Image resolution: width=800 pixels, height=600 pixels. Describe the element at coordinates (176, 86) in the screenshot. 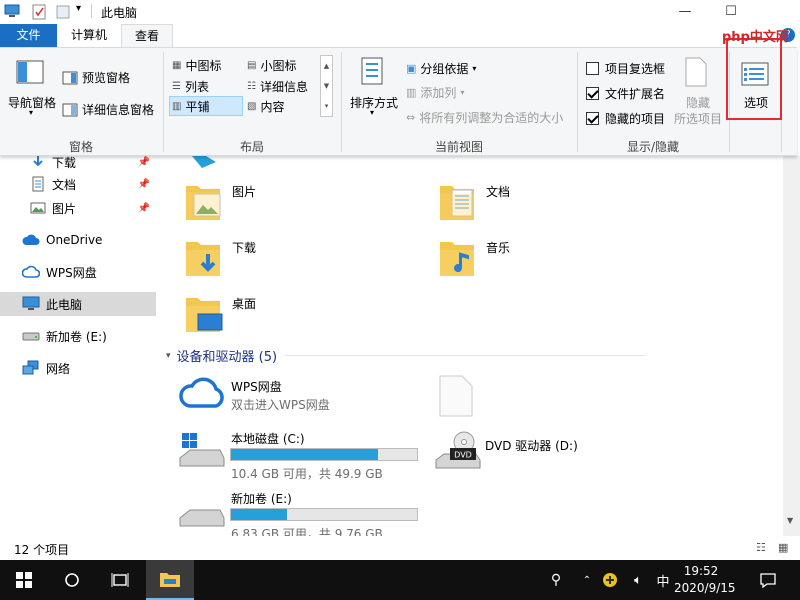

I see `list-icon: ☰` at that location.